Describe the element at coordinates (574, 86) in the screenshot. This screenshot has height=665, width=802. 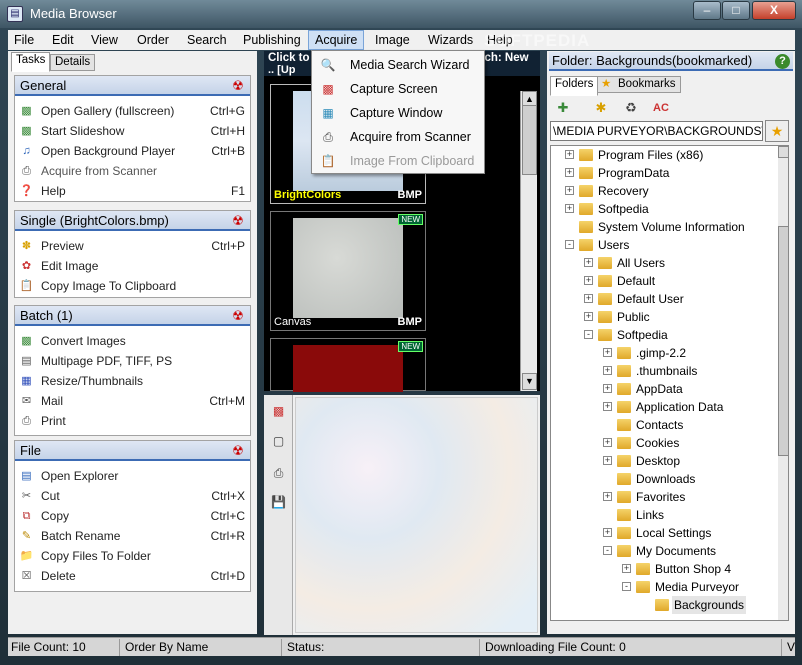
I see `tab-folders: Folders` at that location.